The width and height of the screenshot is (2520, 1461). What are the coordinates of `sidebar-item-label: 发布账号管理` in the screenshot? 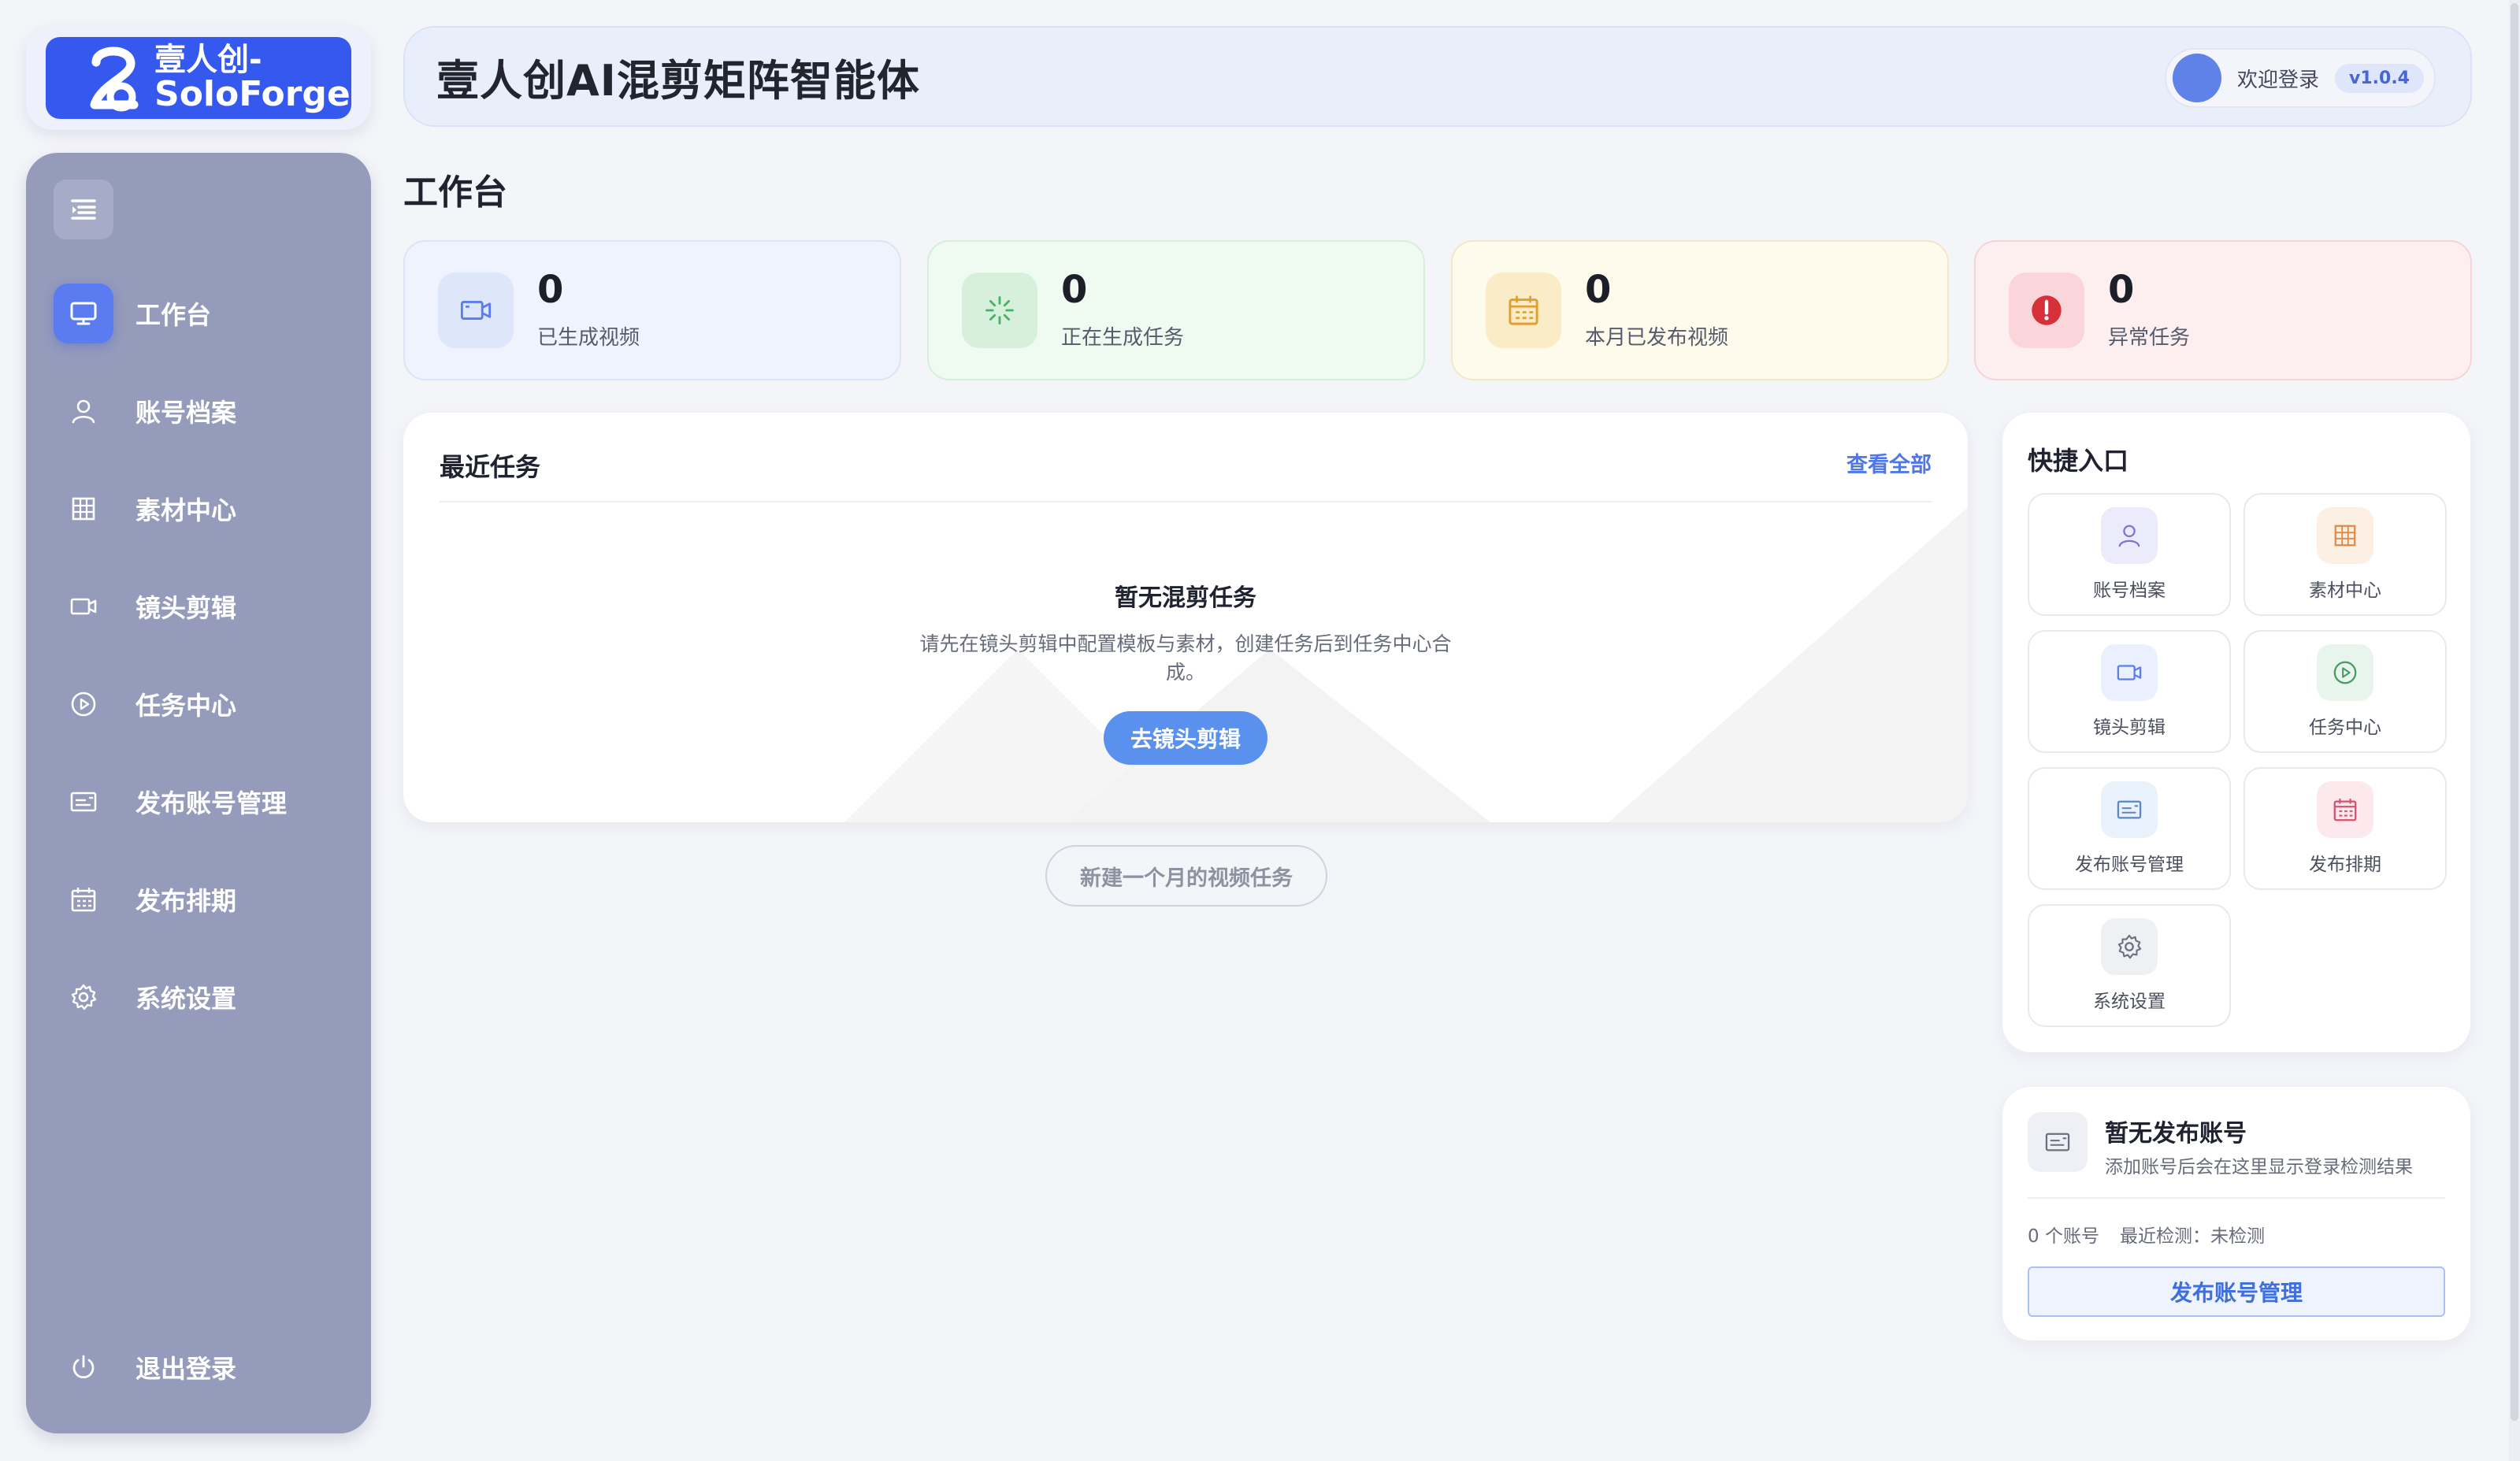 It's located at (211, 803).